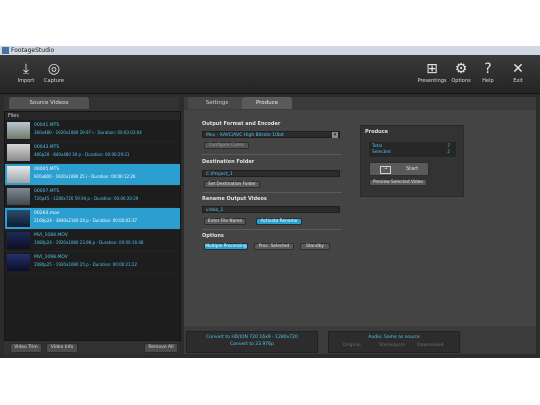 The image size is (540, 405). I want to click on app-icon, so click(5, 50).